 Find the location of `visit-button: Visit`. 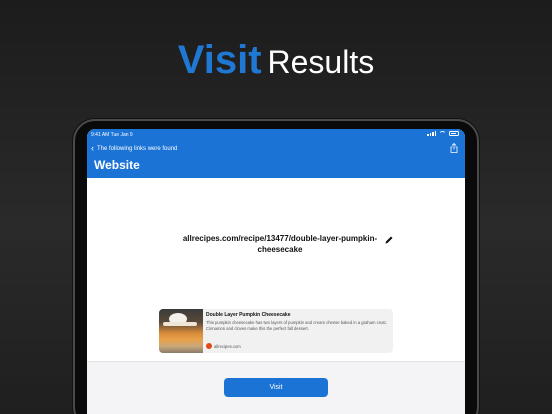

visit-button: Visit is located at coordinates (276, 387).